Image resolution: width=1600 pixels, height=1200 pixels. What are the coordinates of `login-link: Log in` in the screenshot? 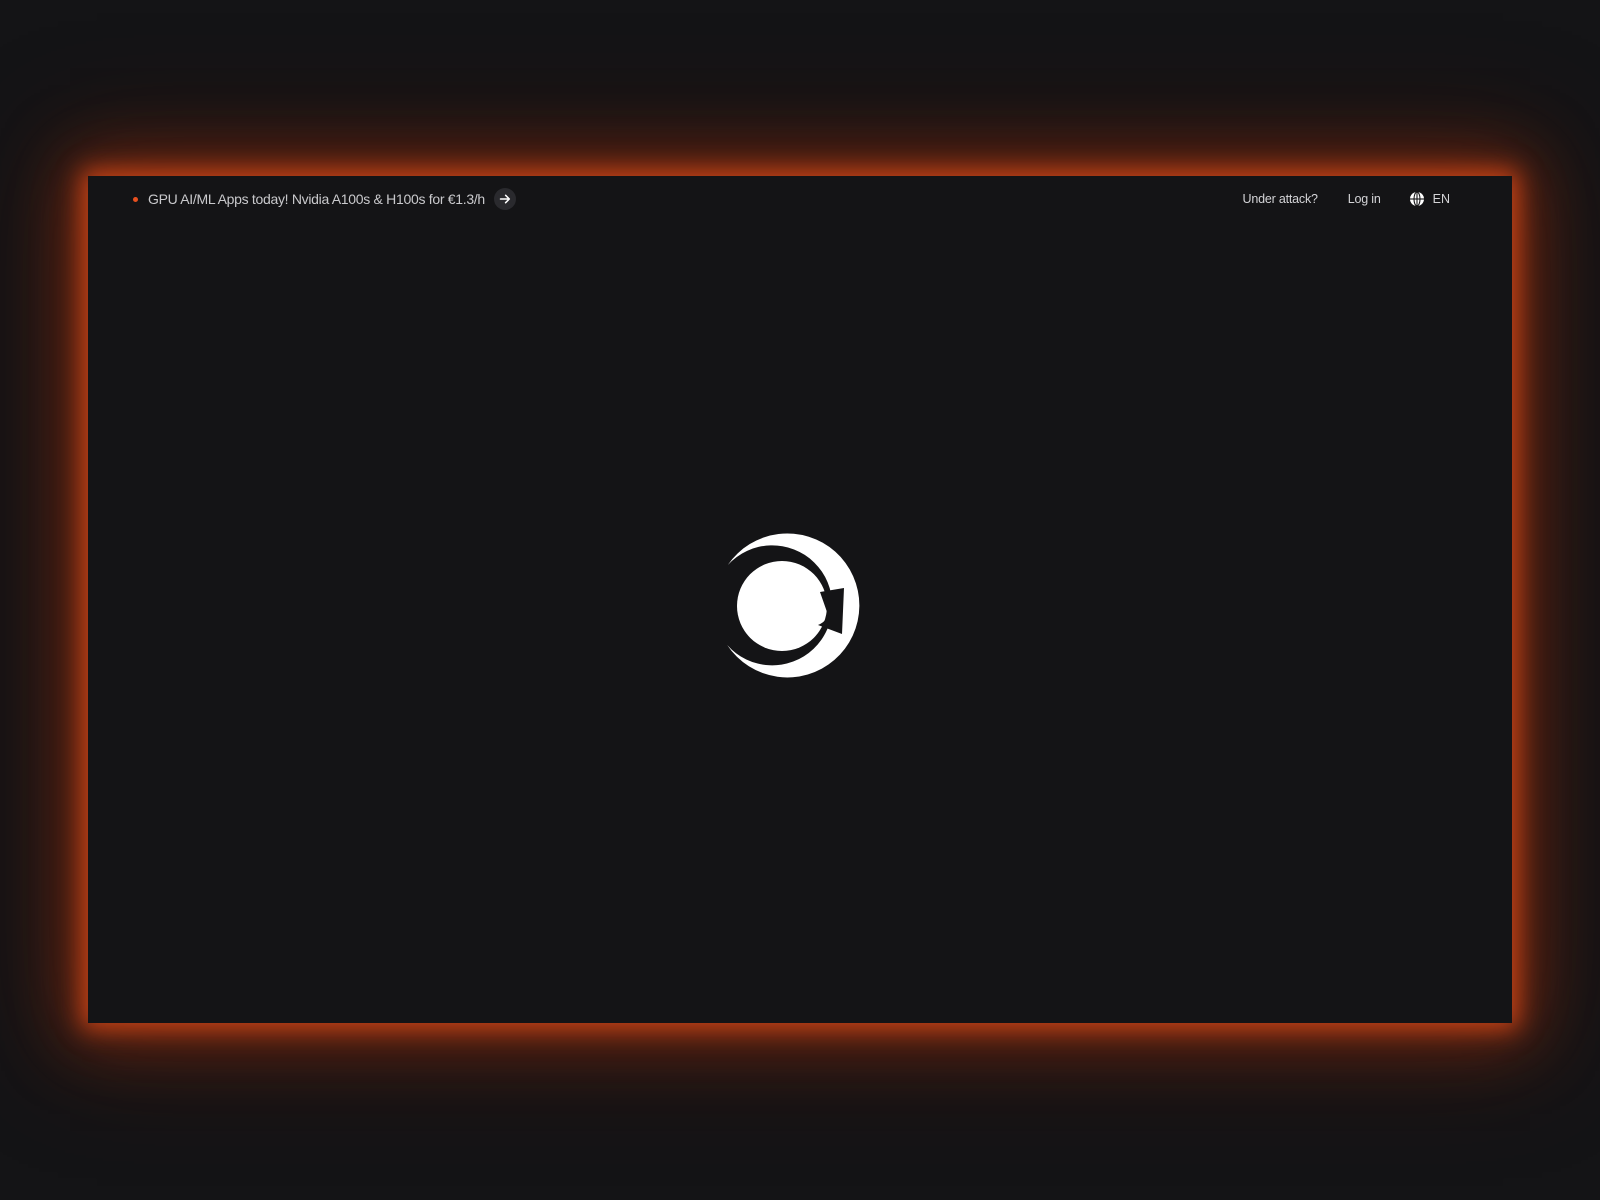 It's located at (1364, 199).